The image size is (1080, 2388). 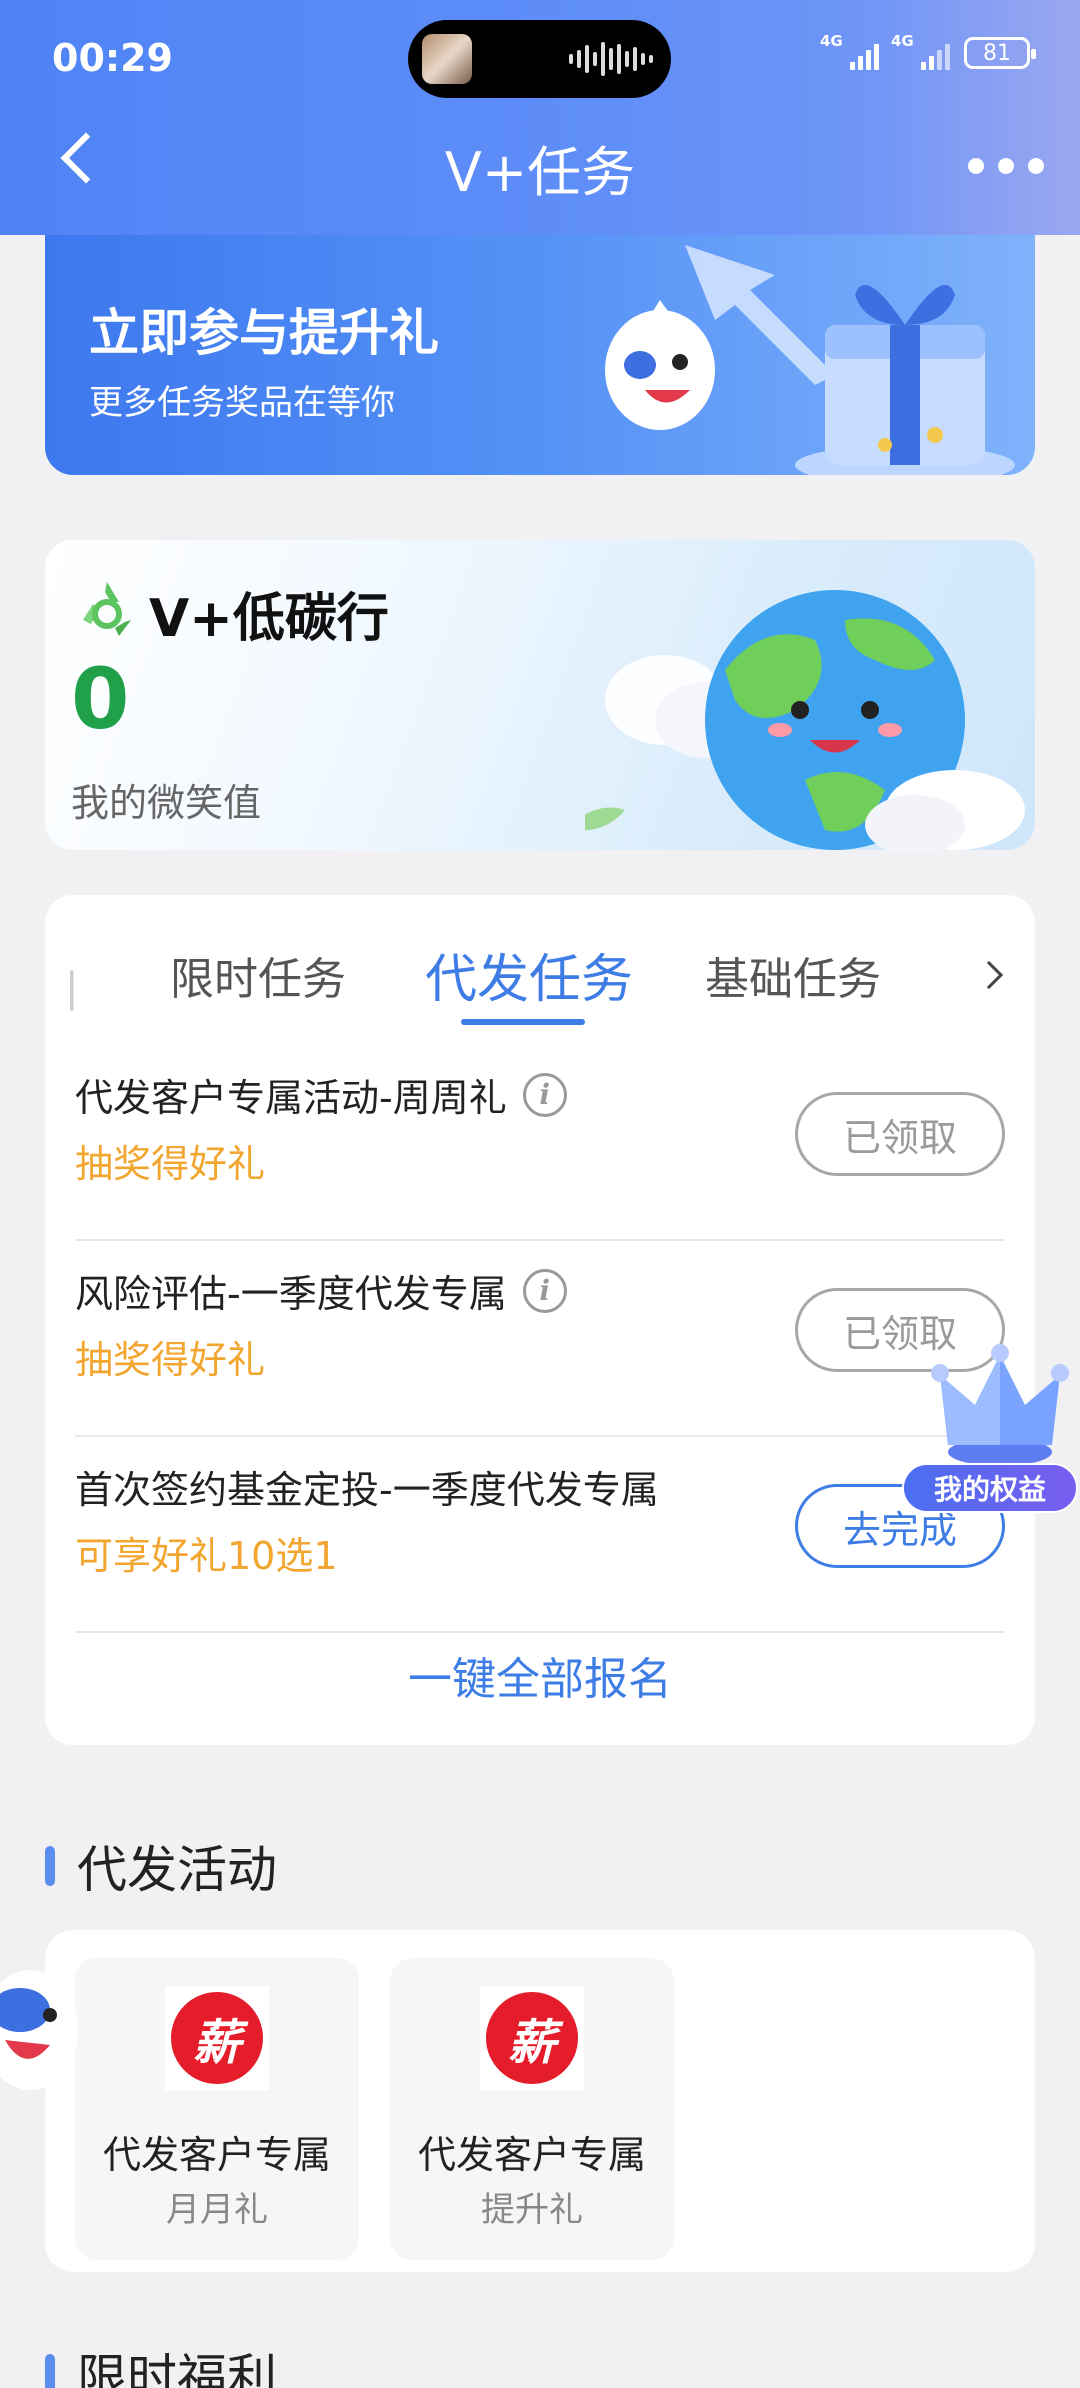 What do you see at coordinates (217, 2210) in the screenshot?
I see `activity-subtitle: 月月礼` at bounding box center [217, 2210].